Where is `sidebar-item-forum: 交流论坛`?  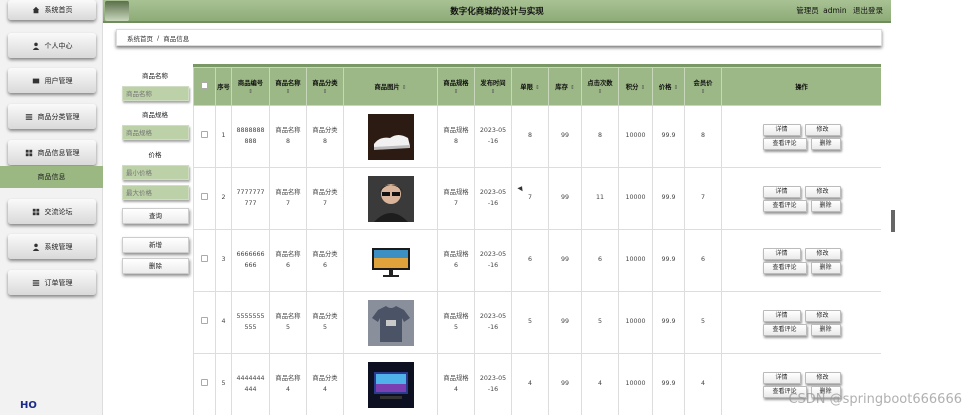 sidebar-item-forum: 交流论坛 is located at coordinates (52, 211).